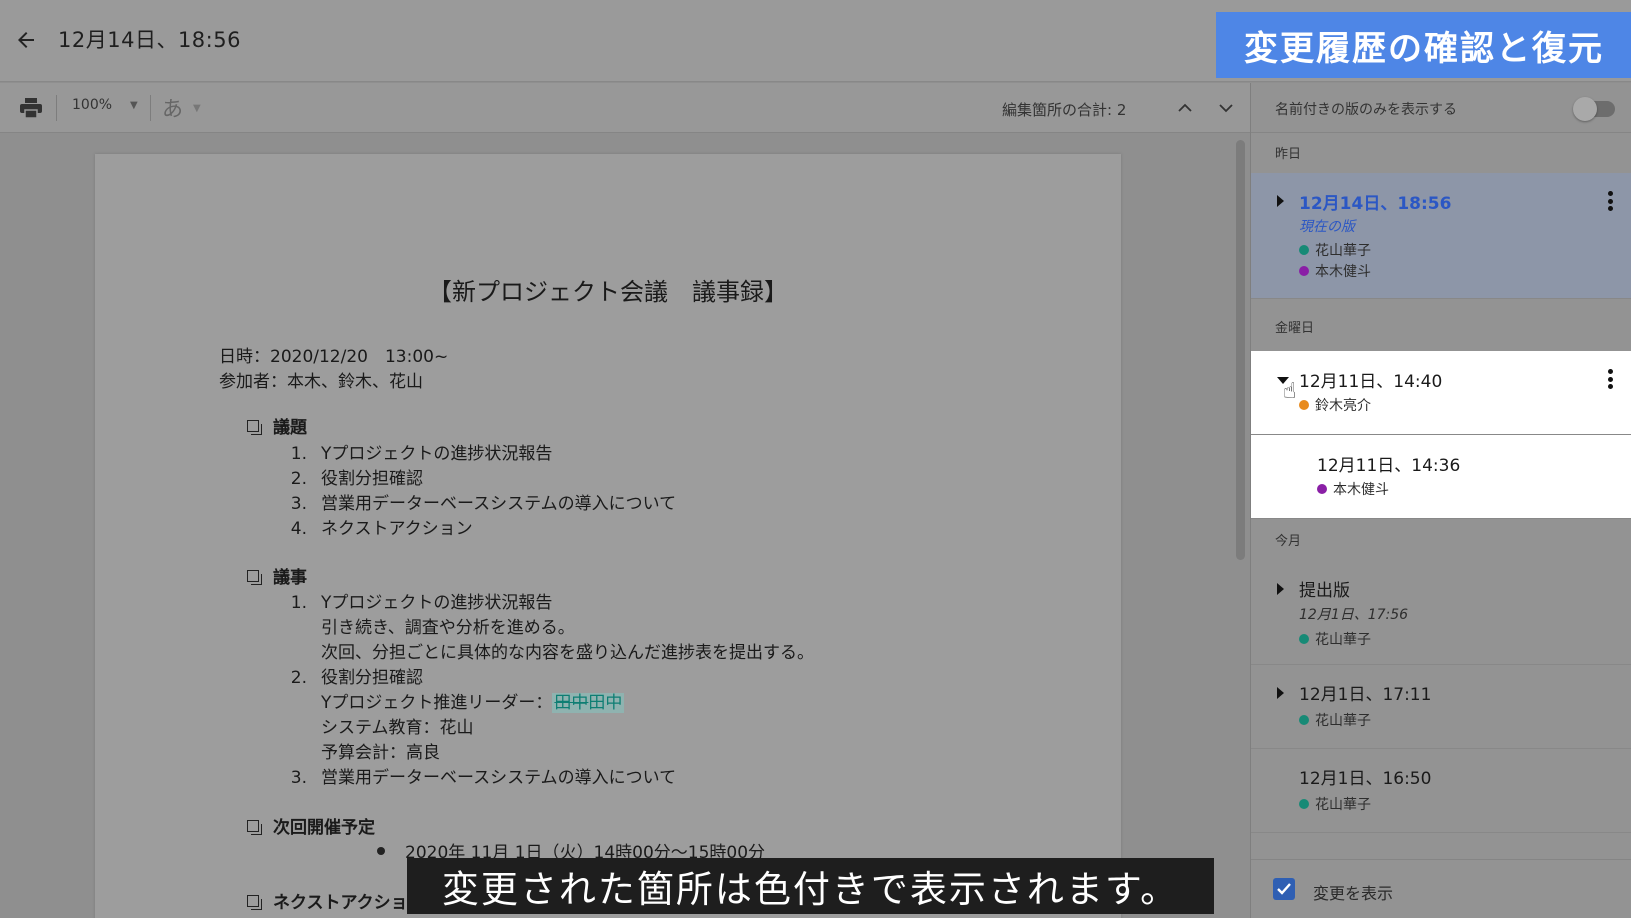 The width and height of the screenshot is (1631, 918). I want to click on text-line: 引き続き、調査や分析を進める。, so click(448, 628).